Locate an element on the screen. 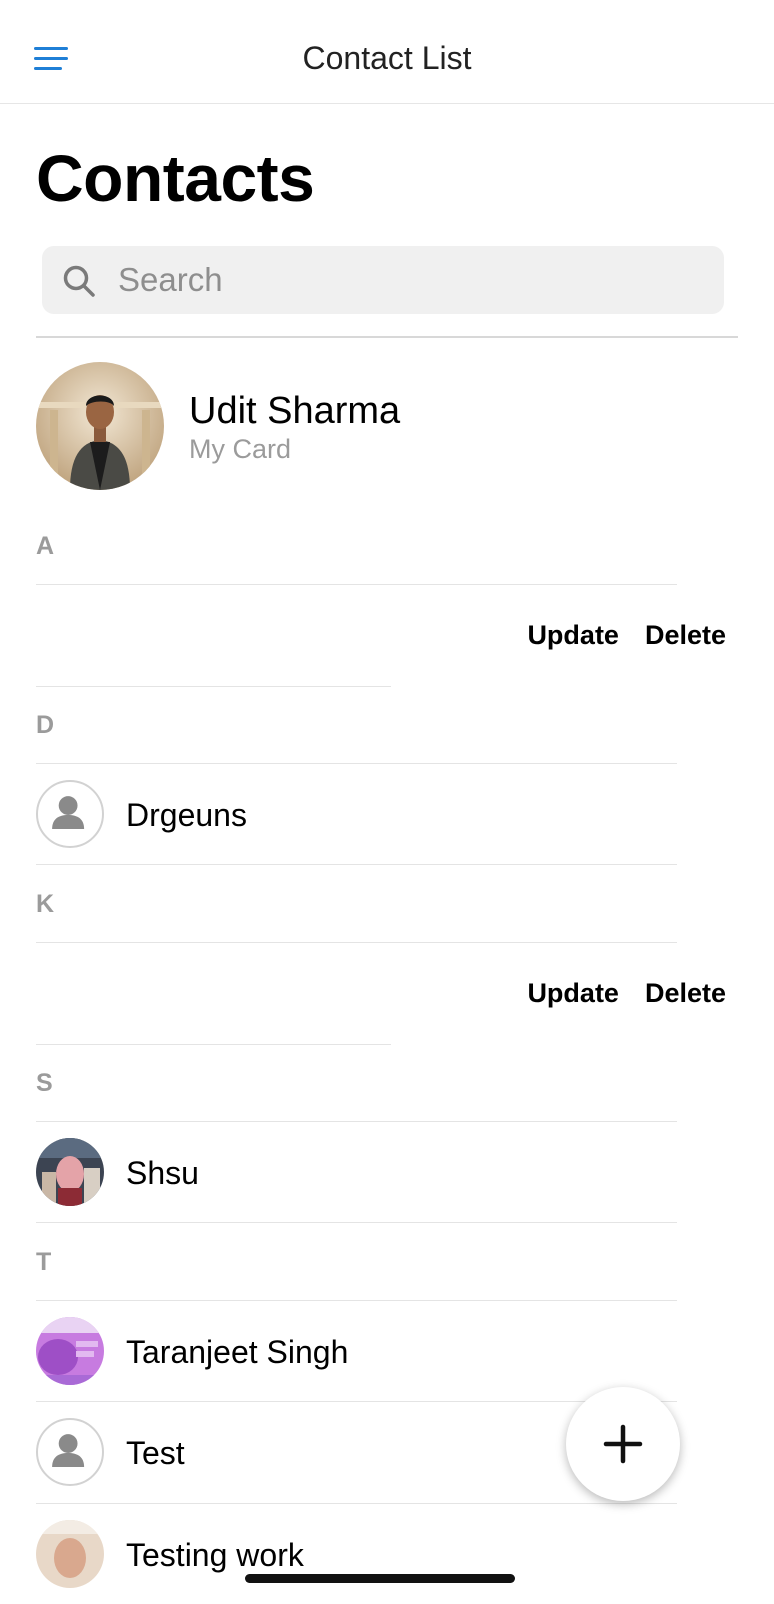 The image size is (774, 1604). contact-name: Shsu is located at coordinates (162, 1173).